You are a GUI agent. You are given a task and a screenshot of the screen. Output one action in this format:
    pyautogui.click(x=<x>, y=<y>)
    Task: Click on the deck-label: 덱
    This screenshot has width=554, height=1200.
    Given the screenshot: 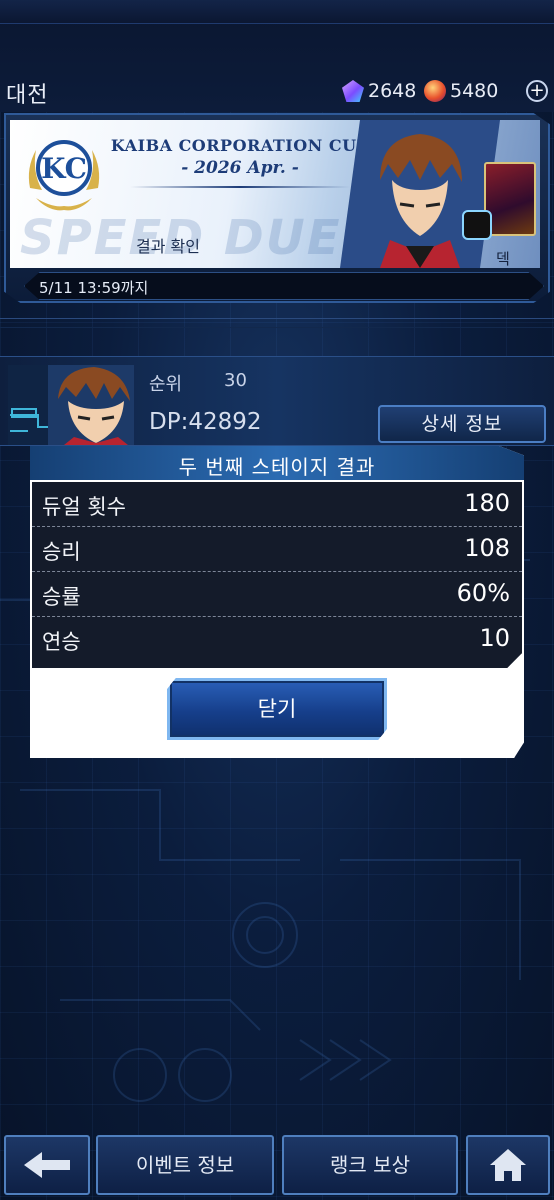 What is the action you would take?
    pyautogui.click(x=503, y=259)
    